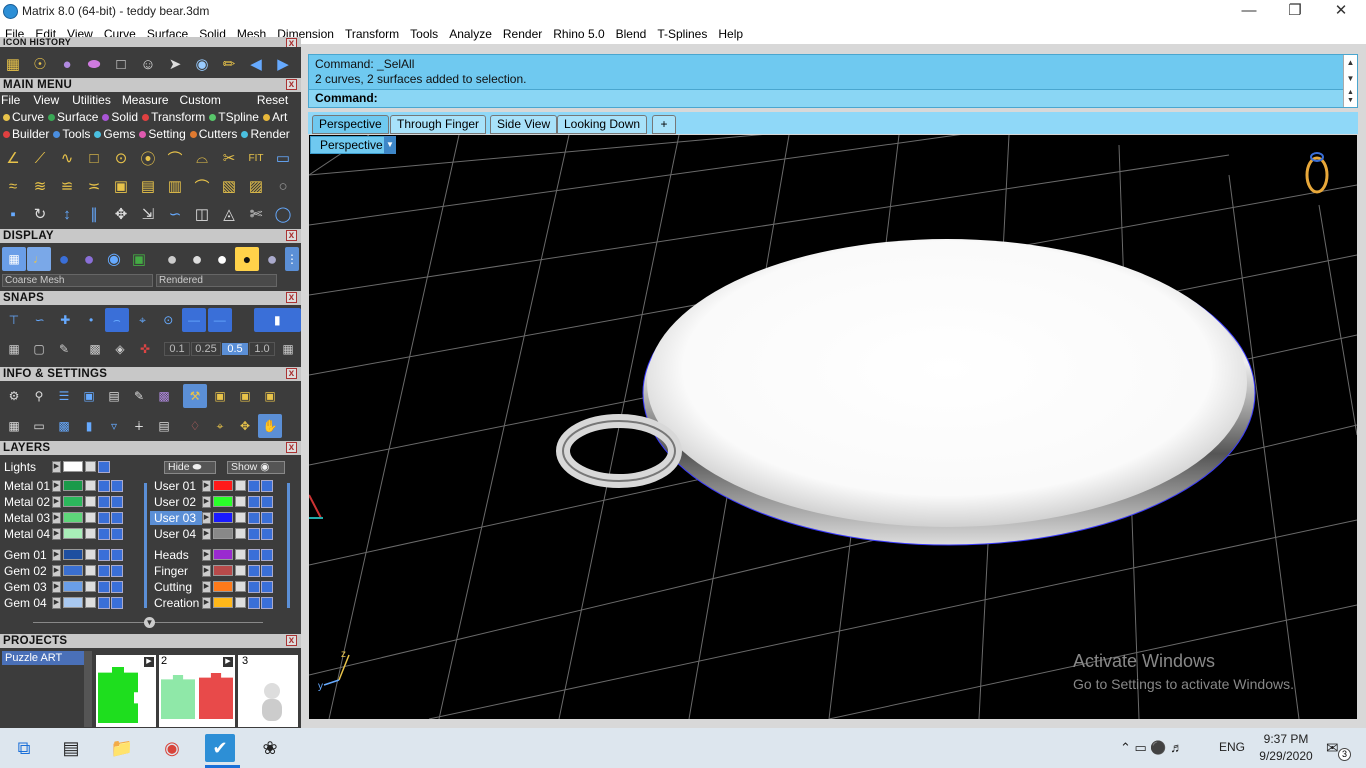  I want to click on clock-date: 9/29/2020, so click(1286, 756).